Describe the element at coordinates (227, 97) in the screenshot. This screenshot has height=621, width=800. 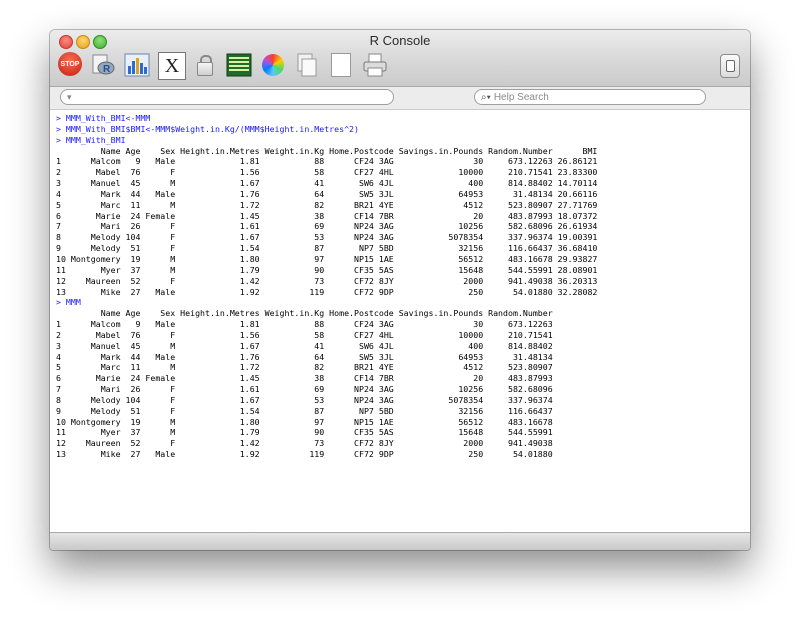
I see `working-directory-field: ▾` at that location.